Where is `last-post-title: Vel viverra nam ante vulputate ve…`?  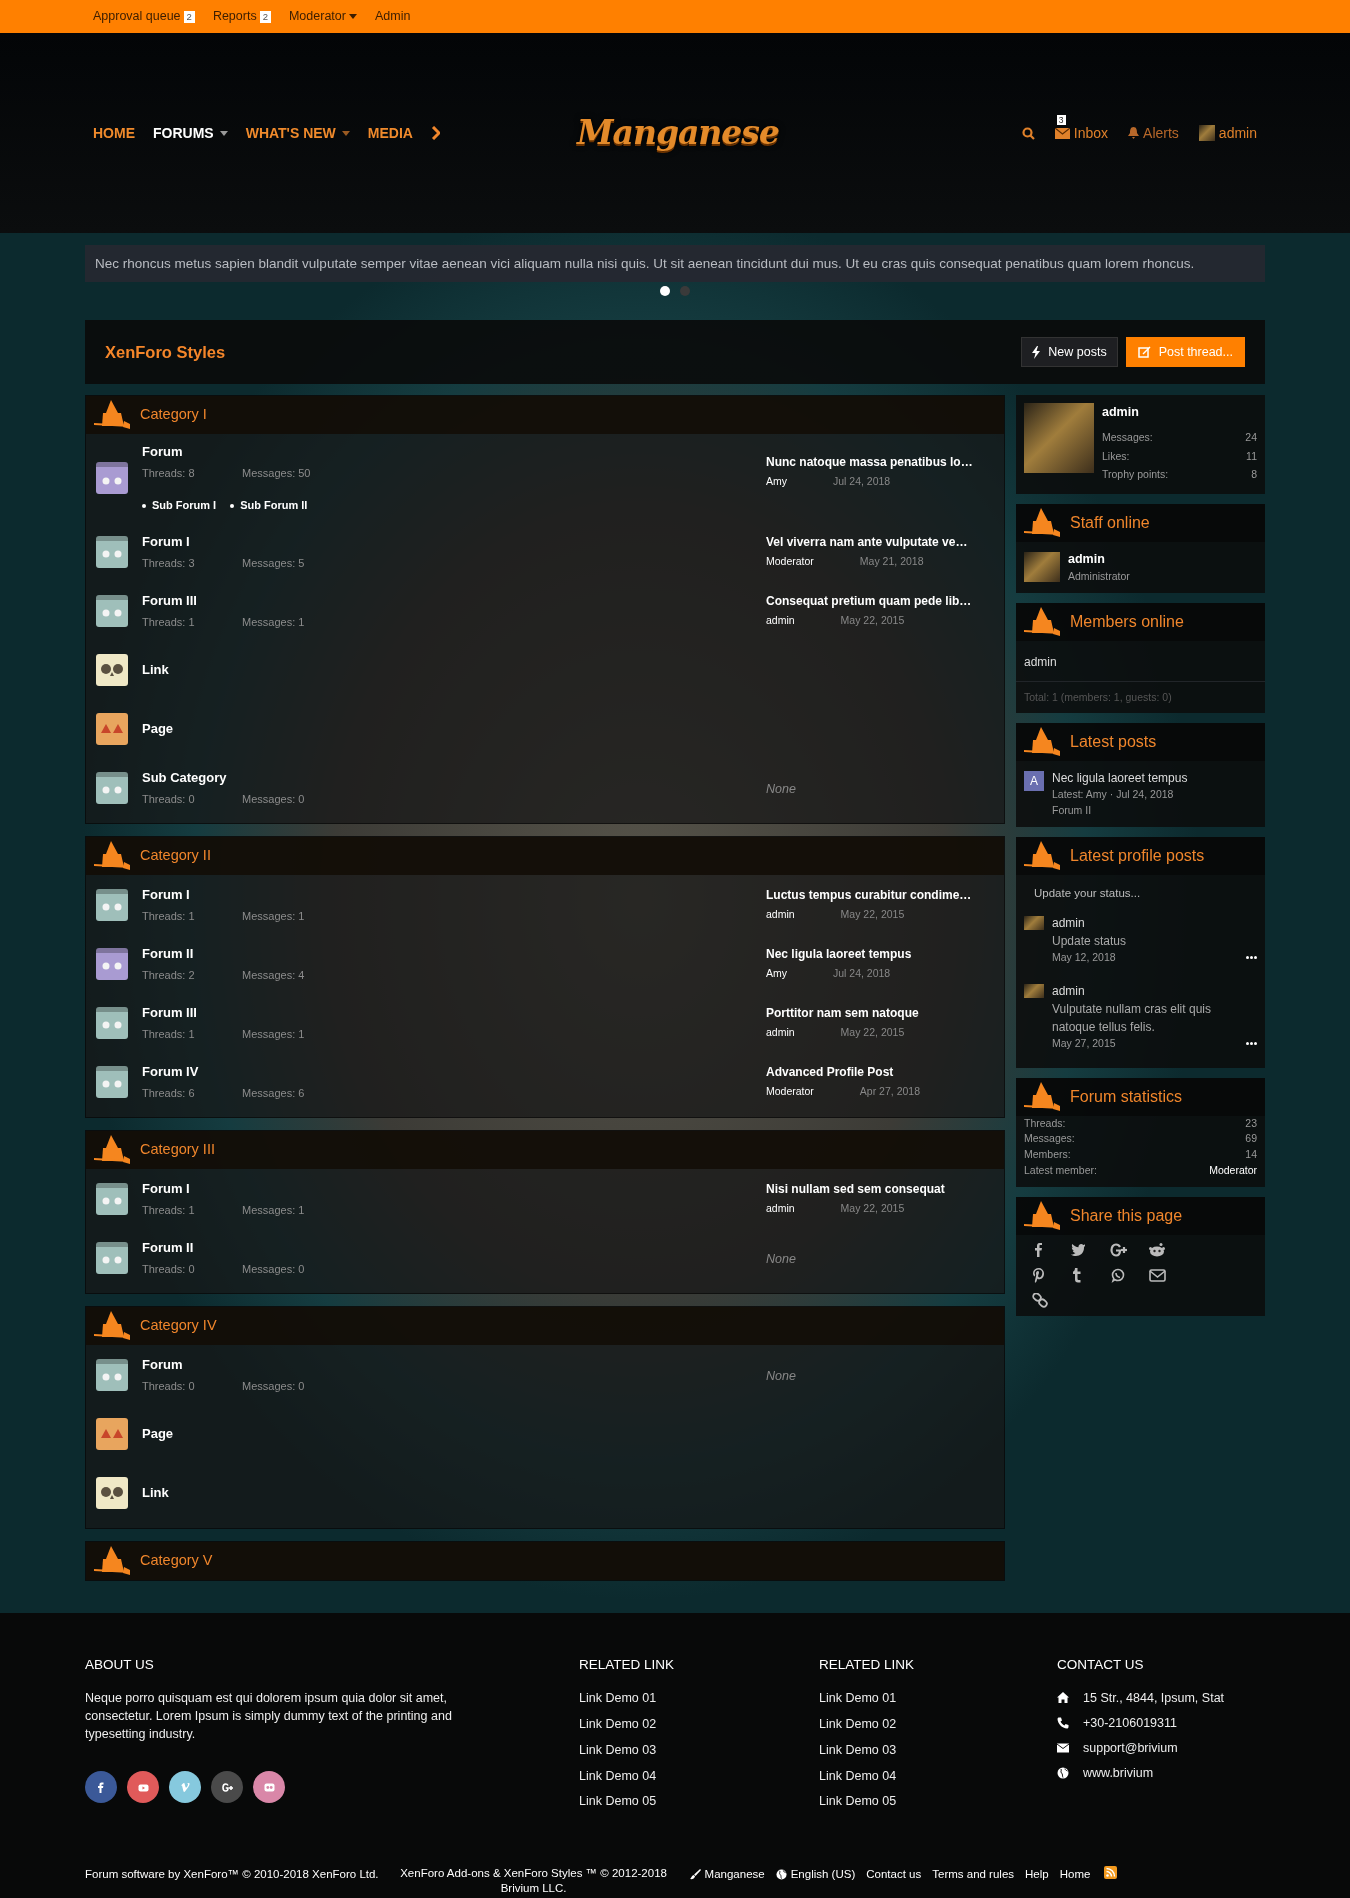 last-post-title: Vel viverra nam ante vulputate ve… is located at coordinates (880, 542).